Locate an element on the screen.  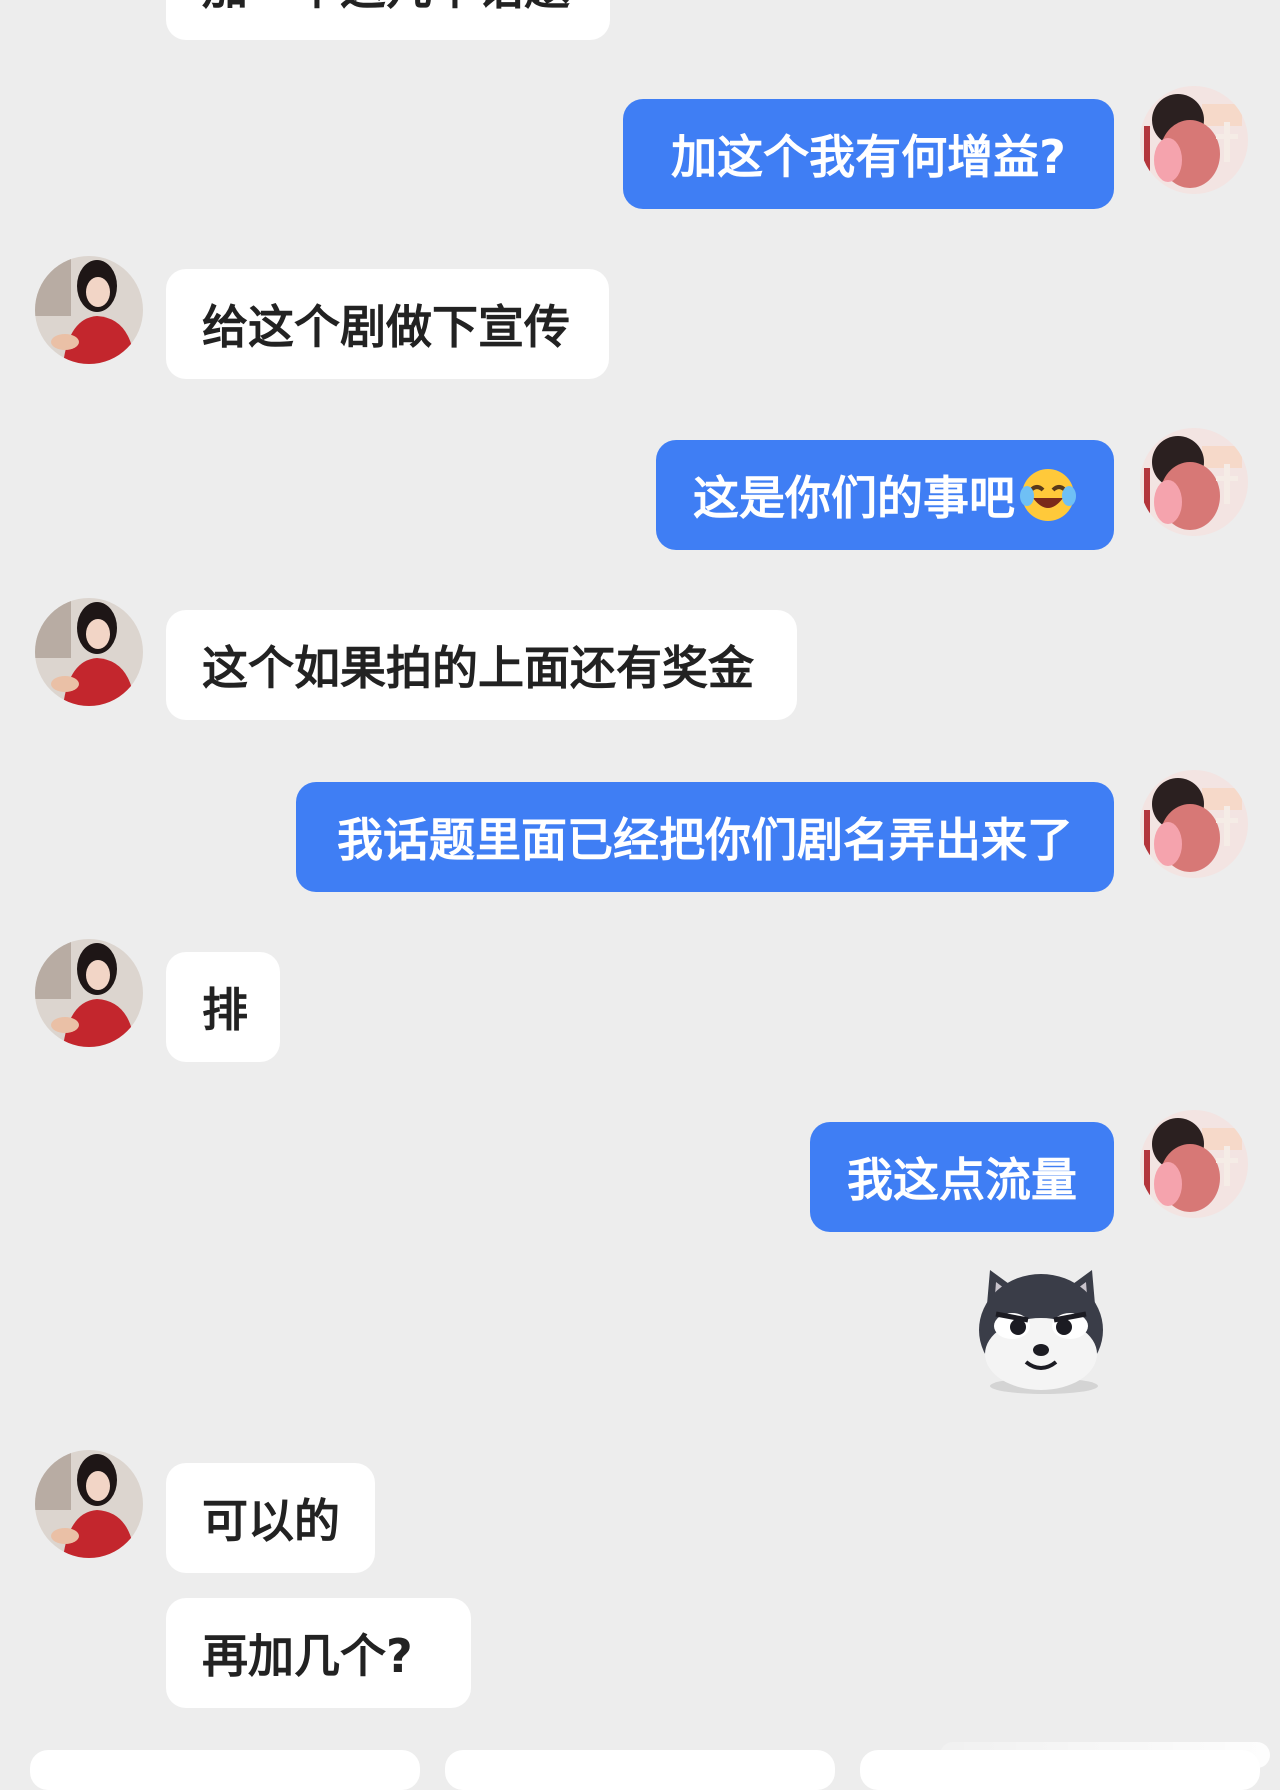
message-bubble-outgoing: 这是你们的事吧 is located at coordinates (885, 495).